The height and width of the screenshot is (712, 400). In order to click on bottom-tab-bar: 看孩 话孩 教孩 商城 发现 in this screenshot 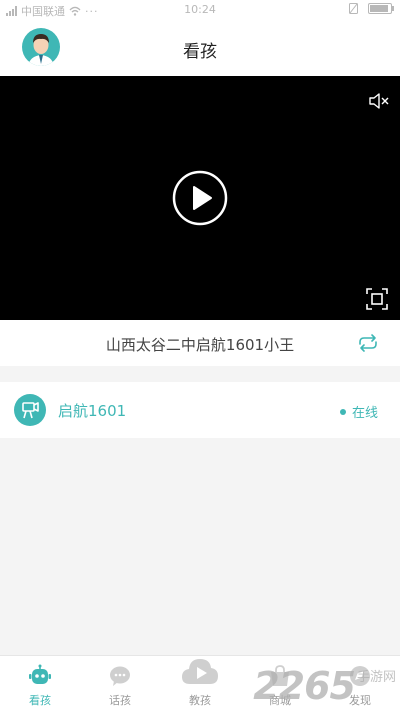, I will do `click(200, 683)`.